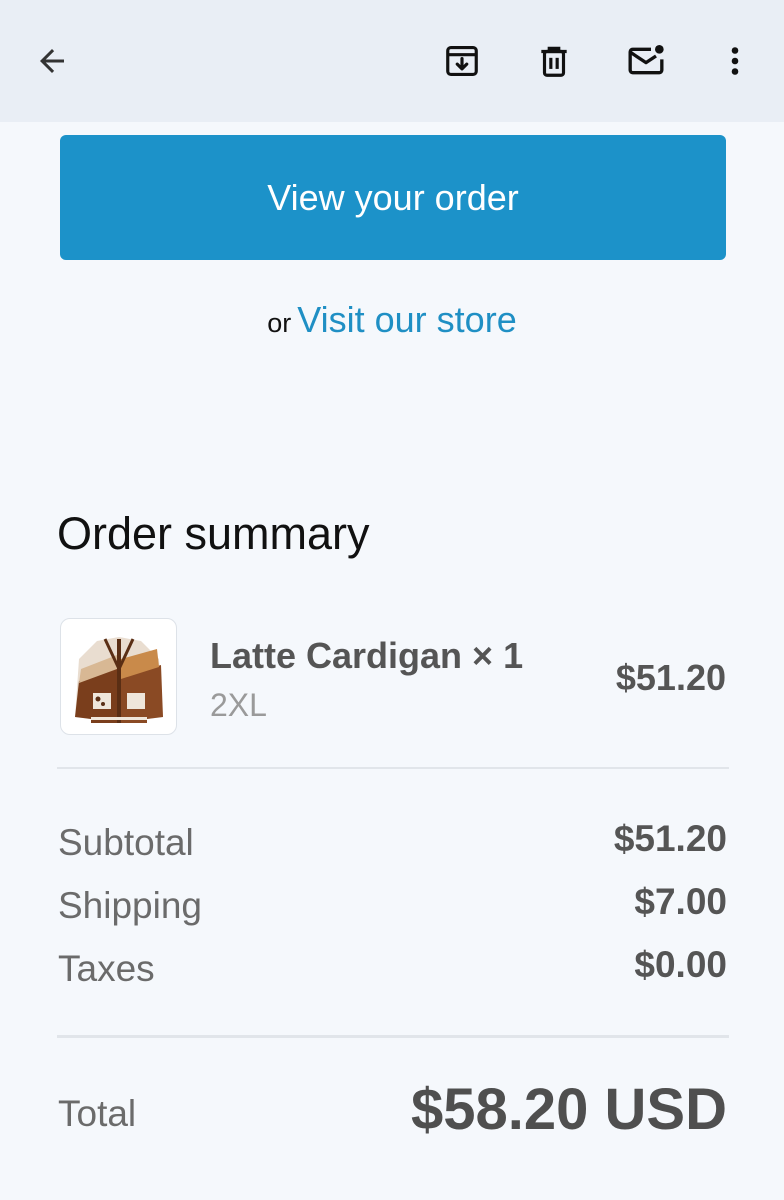  What do you see at coordinates (238, 705) in the screenshot?
I see `item-variant: 2XL` at bounding box center [238, 705].